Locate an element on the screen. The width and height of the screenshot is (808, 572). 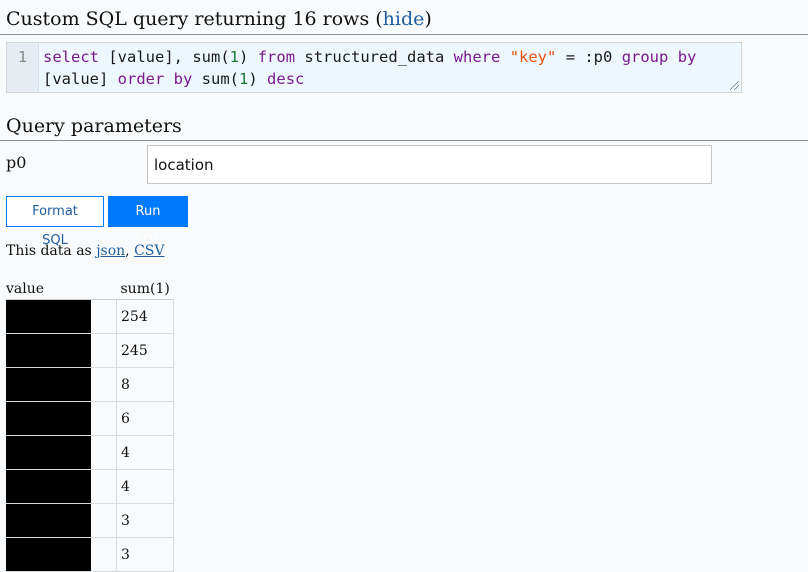
csv-link: CSV is located at coordinates (149, 251).